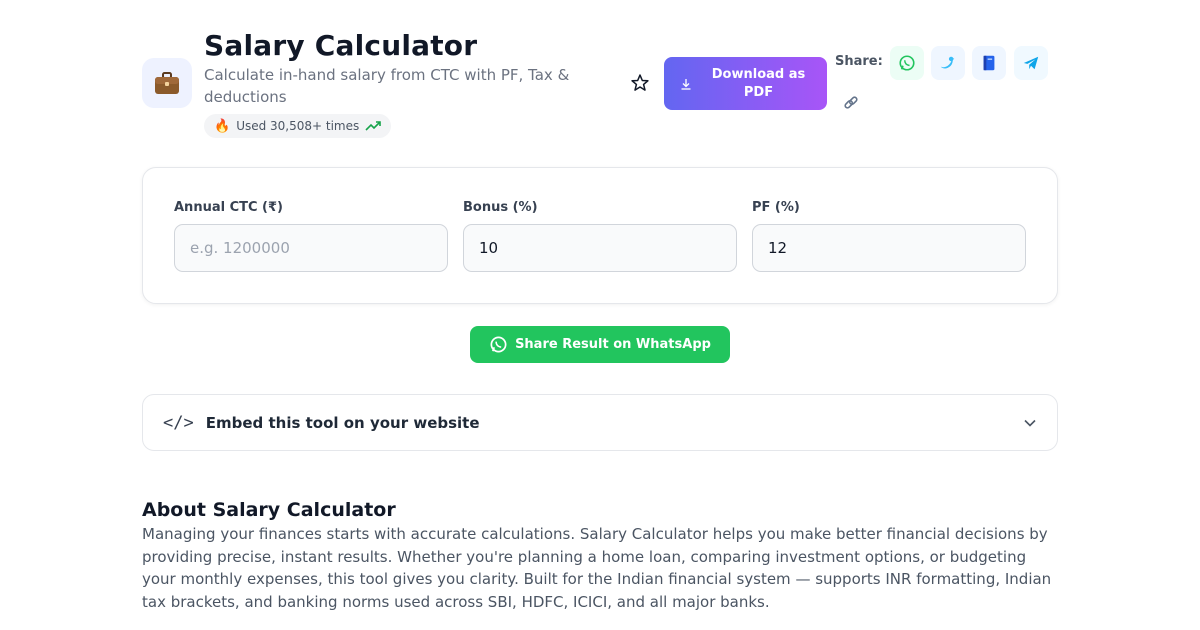 The image size is (1200, 630). I want to click on about-heading: About Salary Calculator, so click(269, 510).